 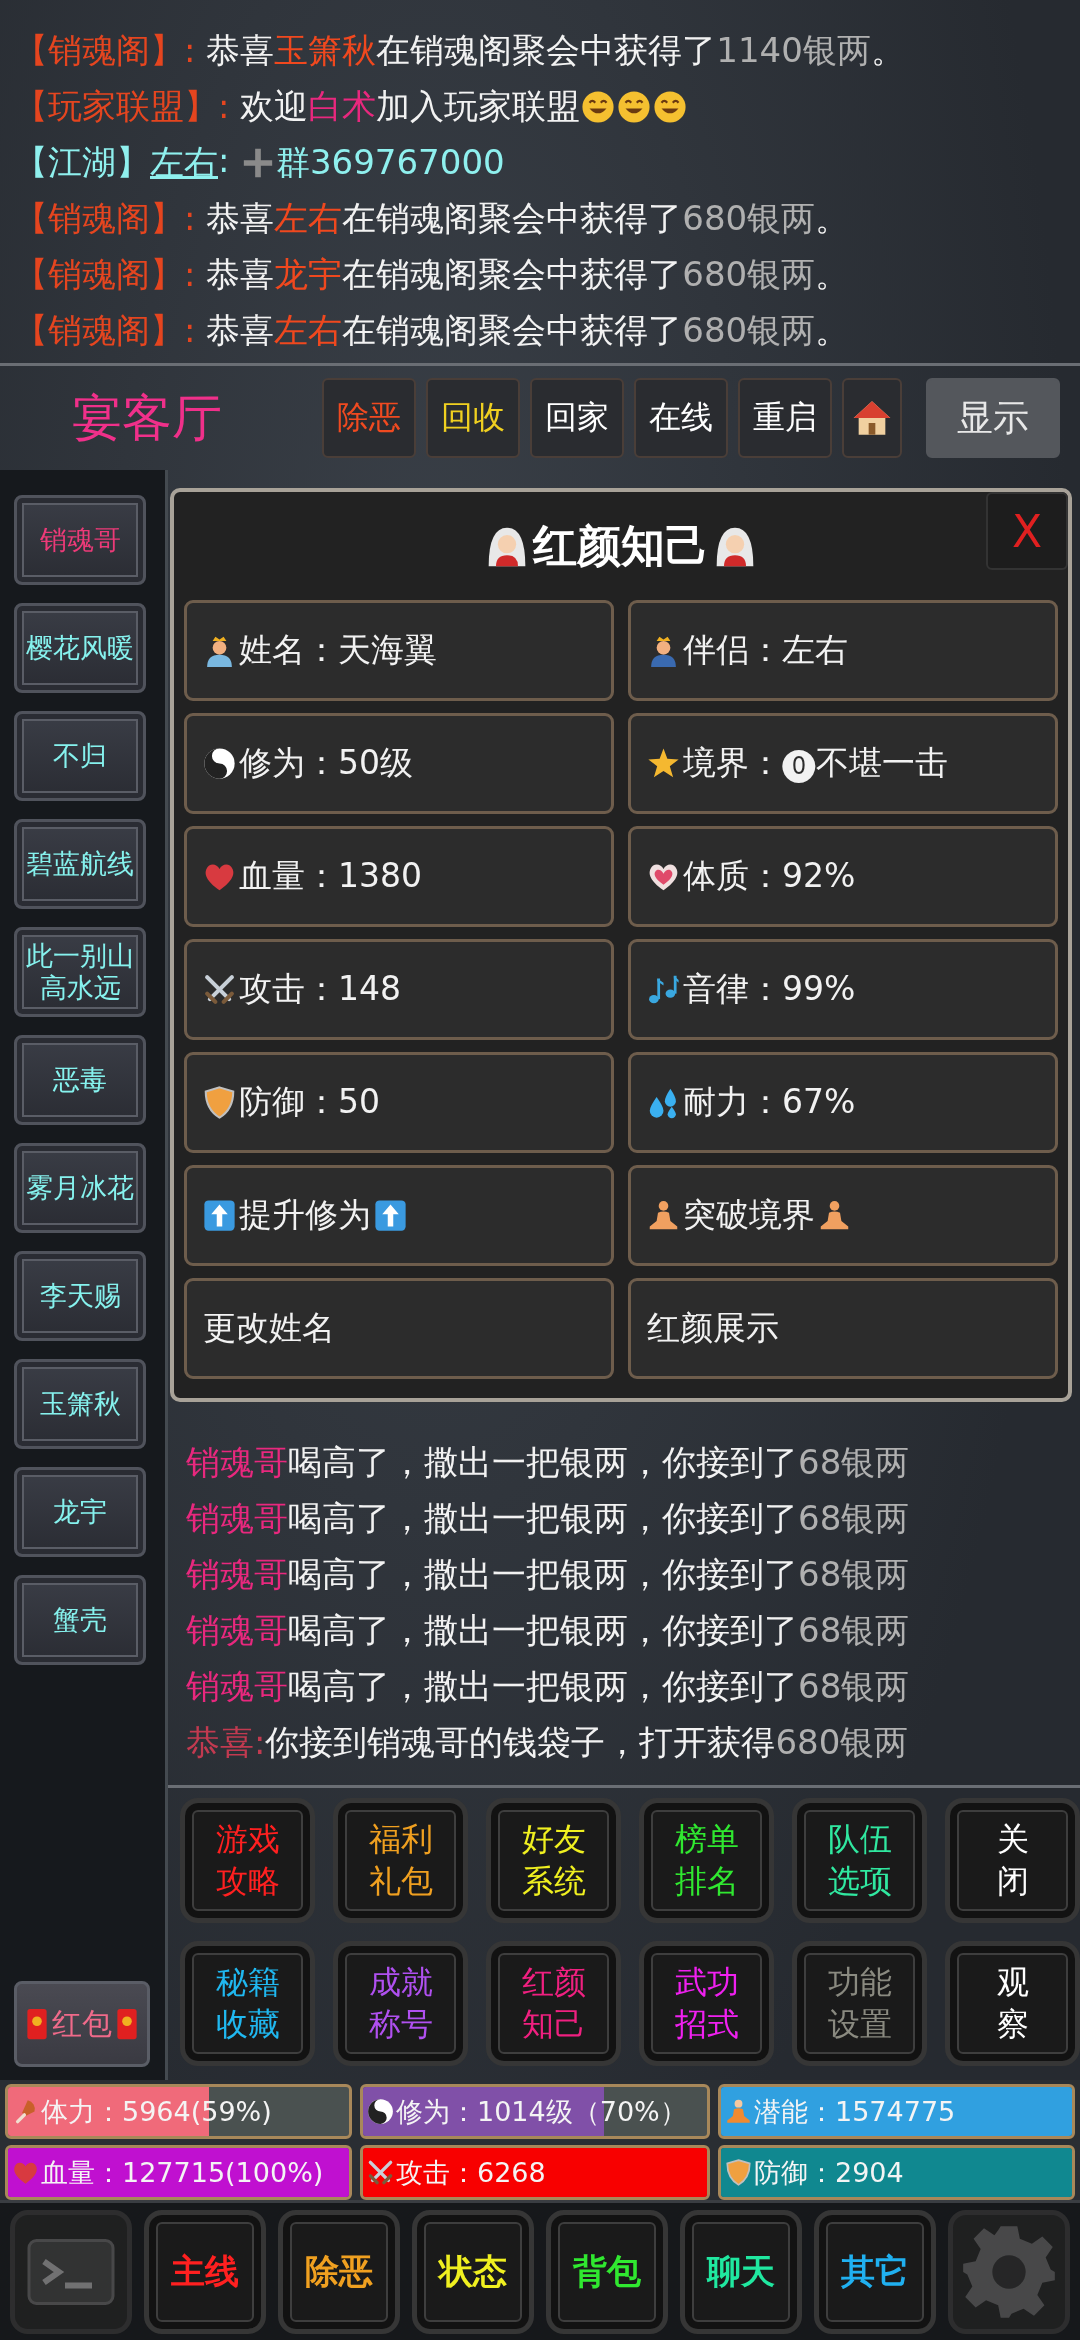 I want to click on sidebar-item: 樱花风暖, so click(x=80, y=648).